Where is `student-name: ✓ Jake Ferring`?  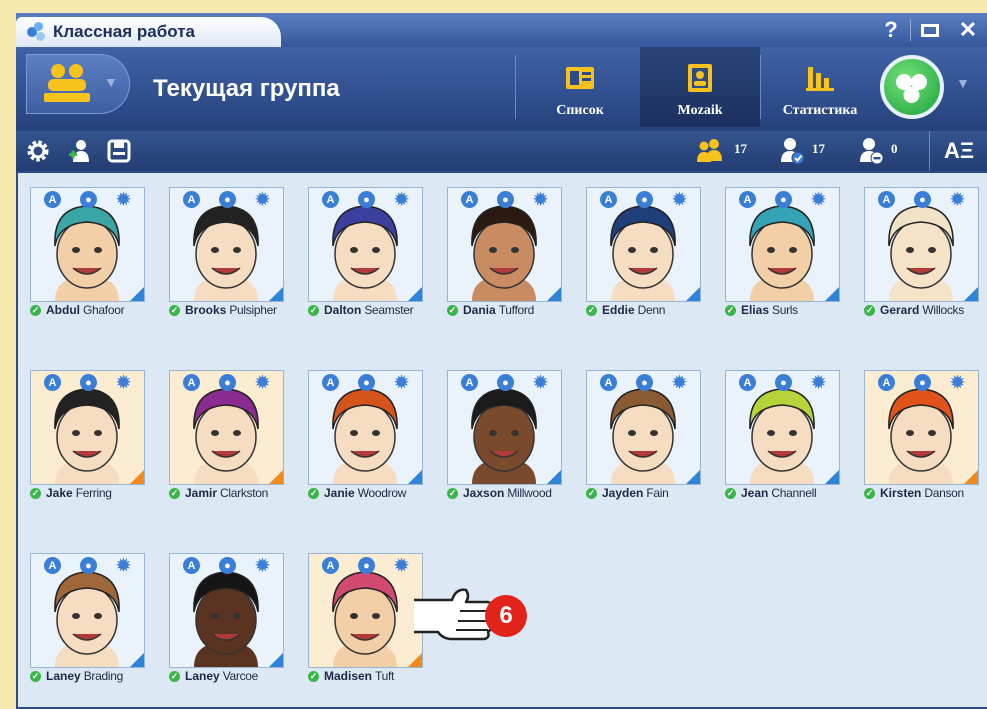 student-name: ✓ Jake Ferring is located at coordinates (95, 493).